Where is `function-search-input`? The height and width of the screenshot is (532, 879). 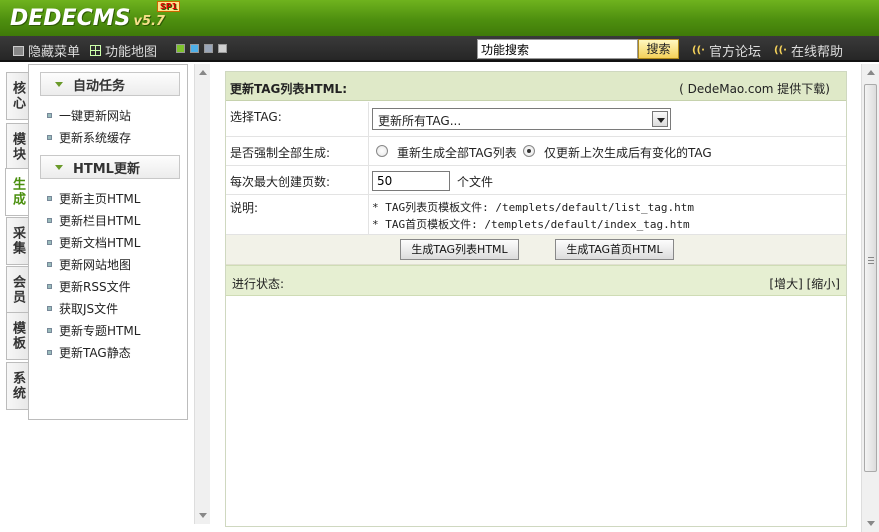 function-search-input is located at coordinates (557, 49).